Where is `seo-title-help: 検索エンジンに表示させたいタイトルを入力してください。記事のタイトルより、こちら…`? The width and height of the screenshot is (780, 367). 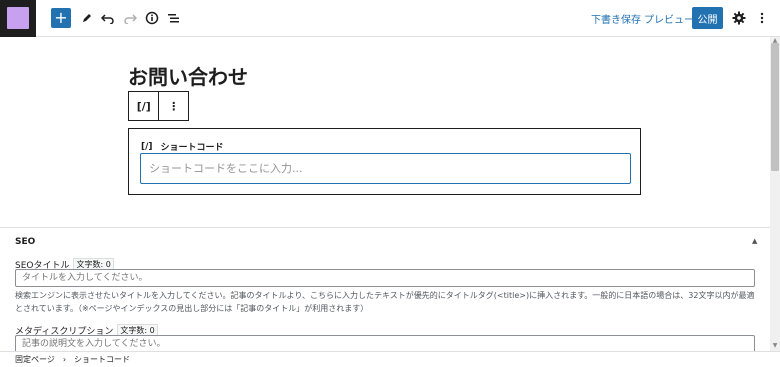 seo-title-help: 検索エンジンに表示させたいタイトルを入力してください。記事のタイトルより、こちら… is located at coordinates (385, 302).